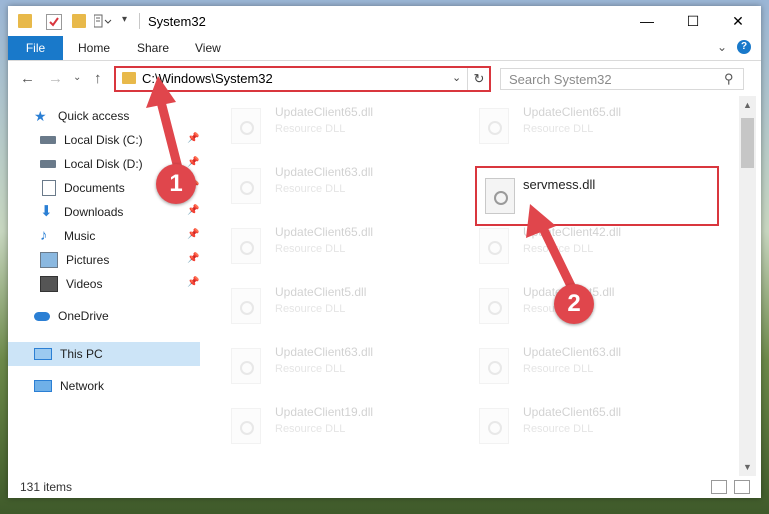 The image size is (769, 514). I want to click on computer-icon, so click(43, 354).